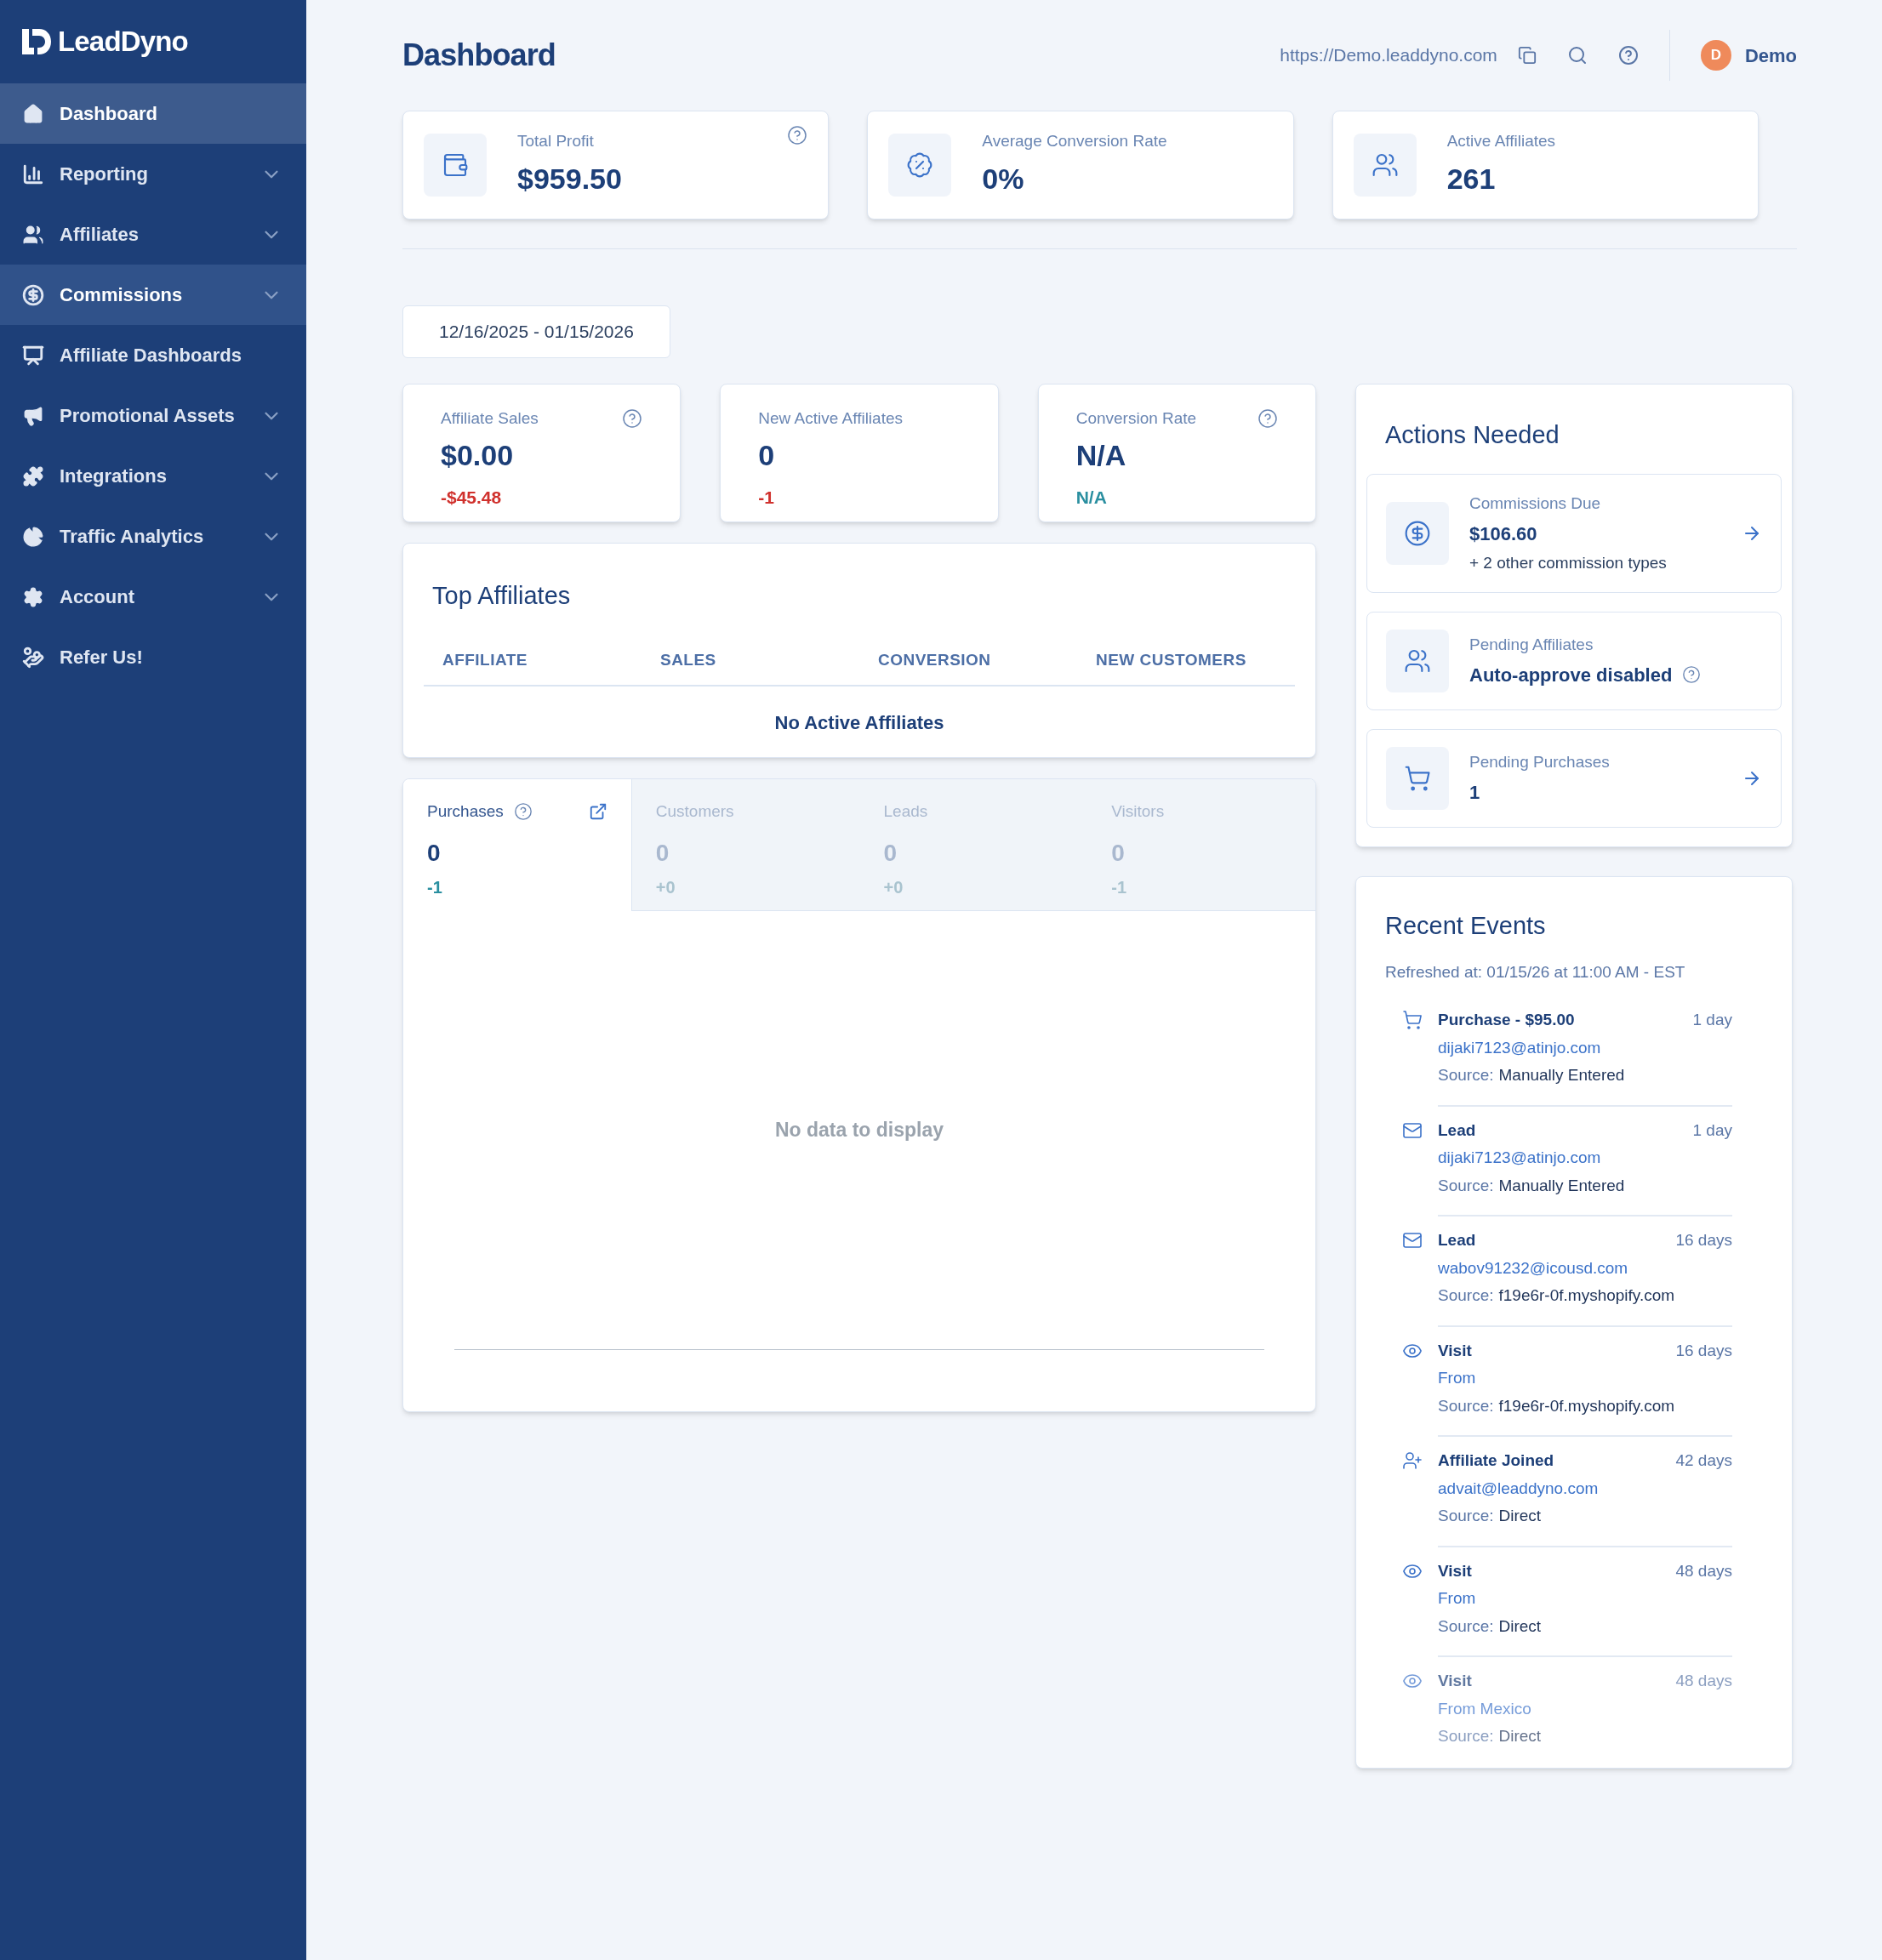  Describe the element at coordinates (766, 498) in the screenshot. I see `metric-change: -1` at that location.